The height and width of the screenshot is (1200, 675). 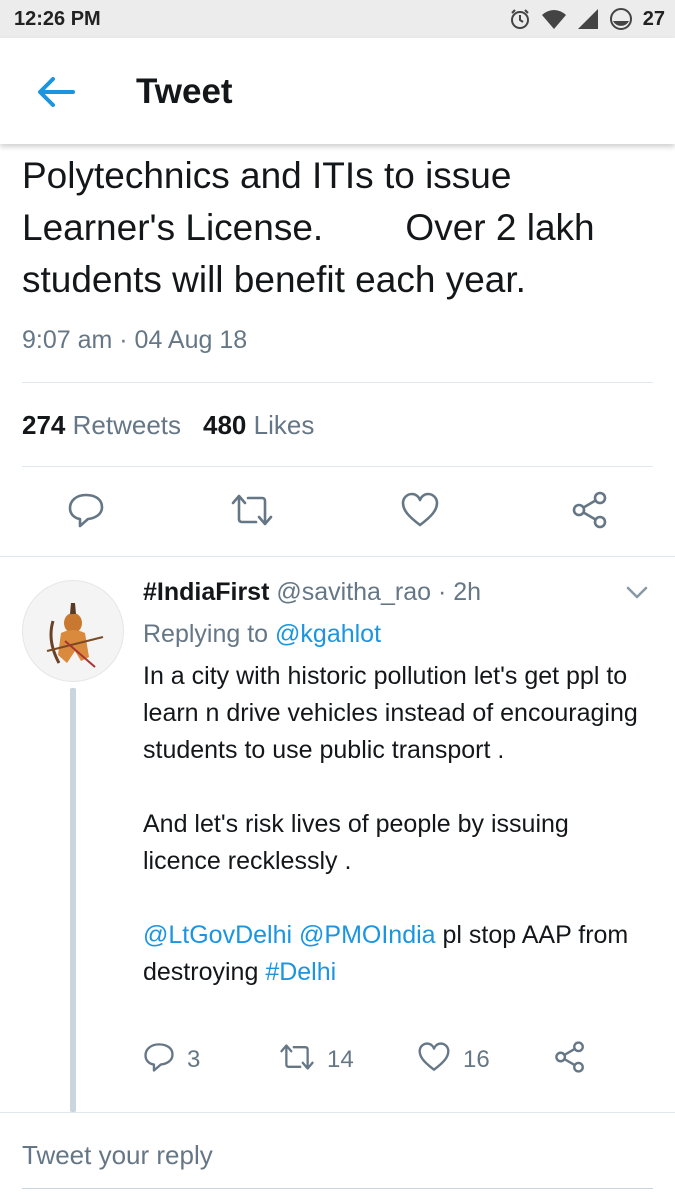 I want to click on thread-line, so click(x=73, y=900).